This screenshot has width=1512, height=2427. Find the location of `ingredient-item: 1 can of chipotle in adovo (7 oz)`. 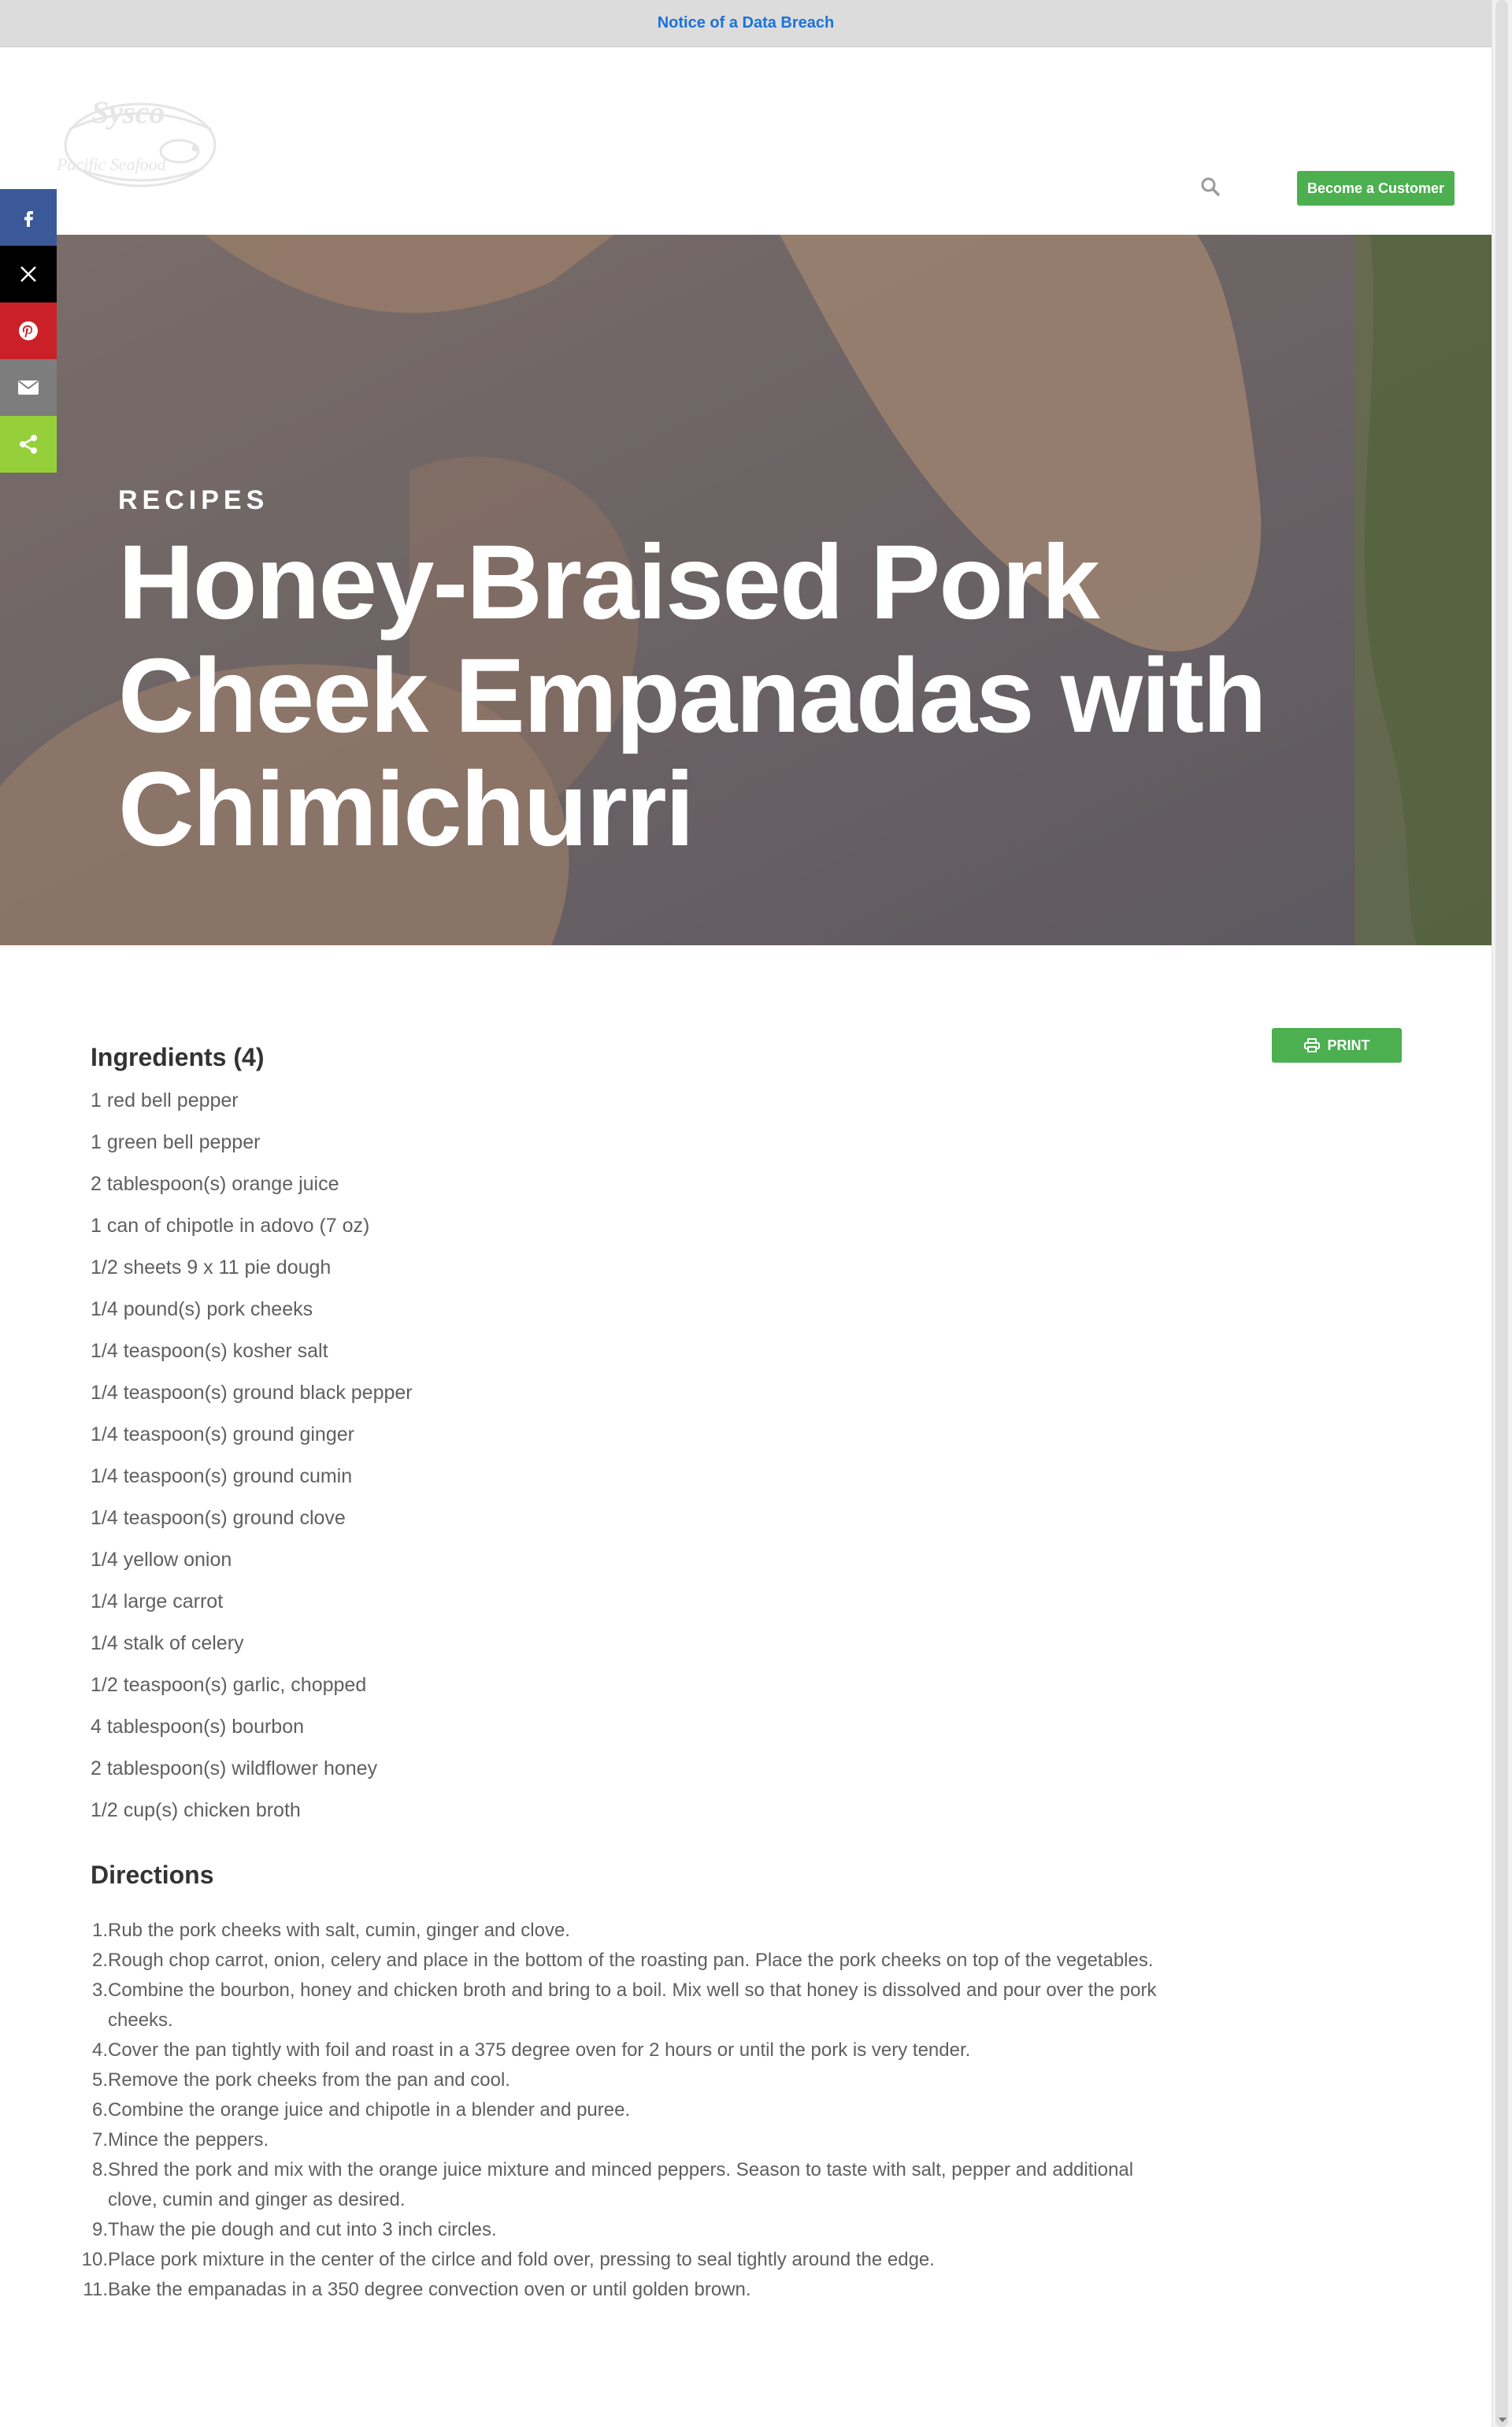

ingredient-item: 1 can of chipotle in adovo (7 oz) is located at coordinates (230, 1226).